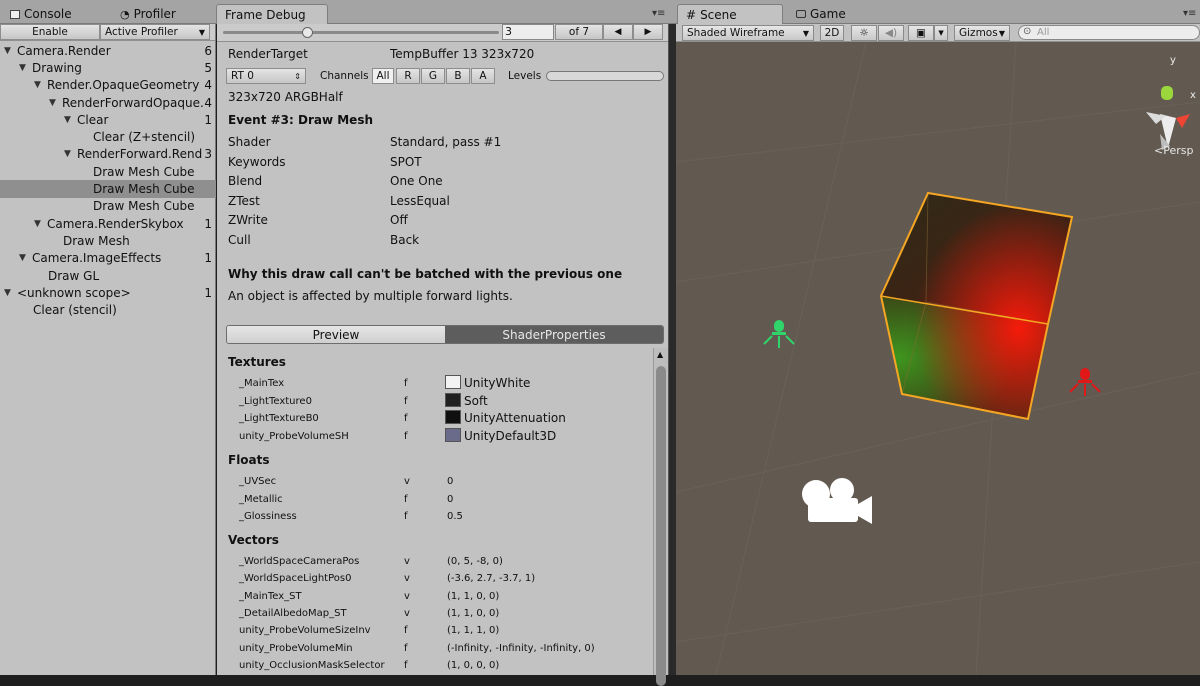 This screenshot has width=1200, height=686. Describe the element at coordinates (730, 14) in the screenshot. I see `tab-scene: # Scene` at that location.